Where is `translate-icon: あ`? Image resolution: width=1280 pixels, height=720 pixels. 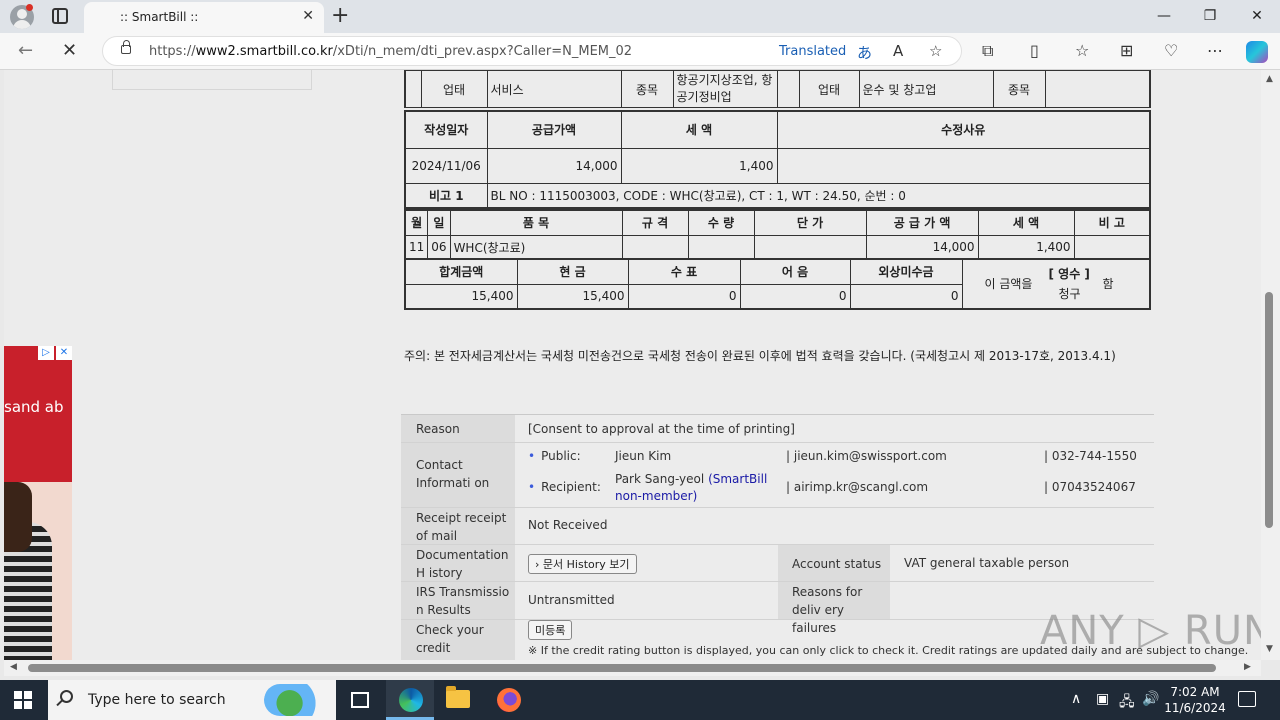 translate-icon: あ is located at coordinates (864, 52).